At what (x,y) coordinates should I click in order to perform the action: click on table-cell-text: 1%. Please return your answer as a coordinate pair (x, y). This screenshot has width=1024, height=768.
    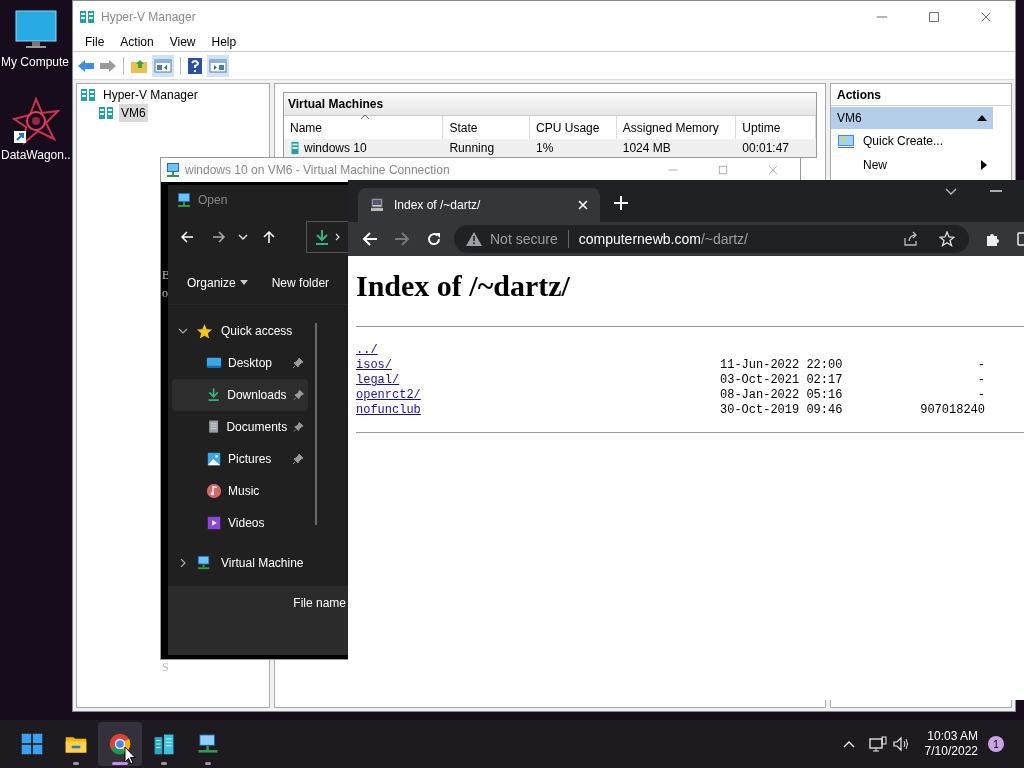
    Looking at the image, I should click on (545, 148).